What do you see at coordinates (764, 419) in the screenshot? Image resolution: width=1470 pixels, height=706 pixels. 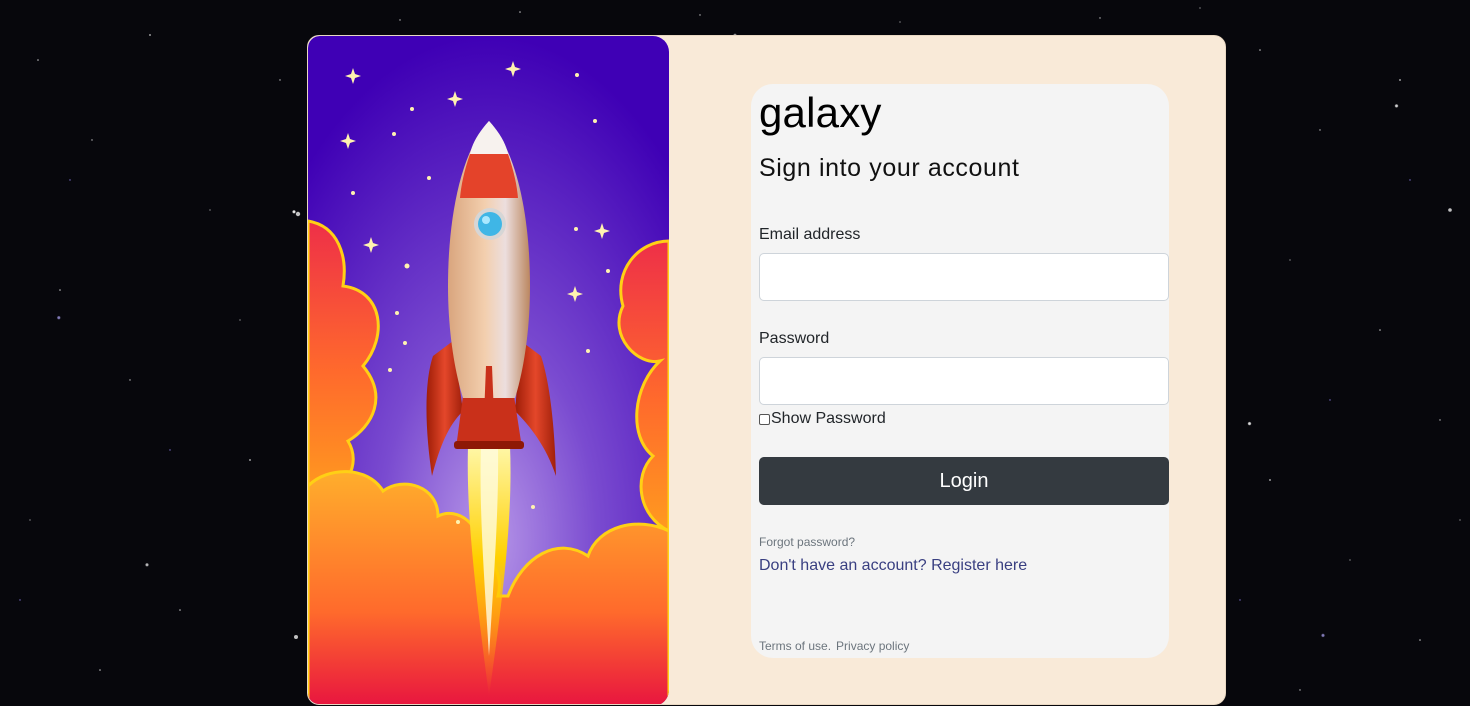 I see `show-password-checkbox` at bounding box center [764, 419].